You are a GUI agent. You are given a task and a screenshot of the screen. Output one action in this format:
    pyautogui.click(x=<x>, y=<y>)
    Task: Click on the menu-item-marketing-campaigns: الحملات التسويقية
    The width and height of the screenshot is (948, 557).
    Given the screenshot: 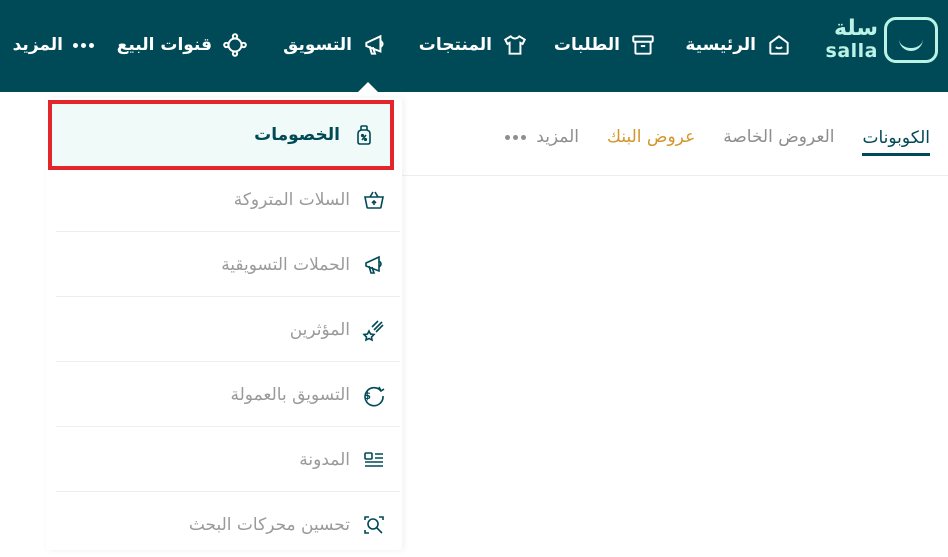 What is the action you would take?
    pyautogui.click(x=228, y=265)
    